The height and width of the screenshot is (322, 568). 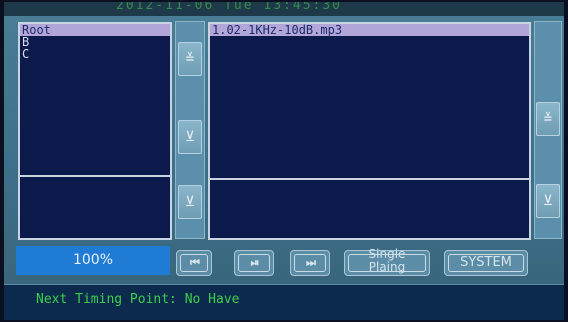 What do you see at coordinates (369, 30) in the screenshot?
I see `file-item: 1.02-1KHz-10dB.mp3` at bounding box center [369, 30].